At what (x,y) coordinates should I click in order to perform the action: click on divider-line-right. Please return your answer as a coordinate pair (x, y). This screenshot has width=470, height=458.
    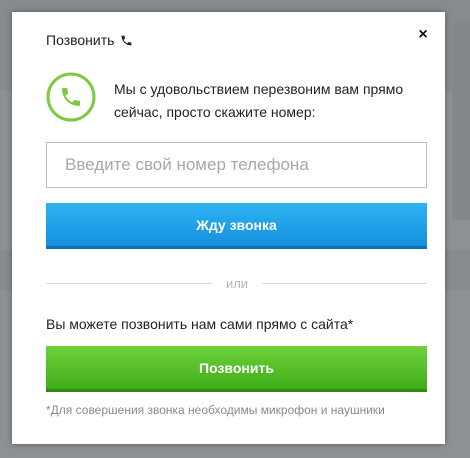
    Looking at the image, I should click on (344, 283).